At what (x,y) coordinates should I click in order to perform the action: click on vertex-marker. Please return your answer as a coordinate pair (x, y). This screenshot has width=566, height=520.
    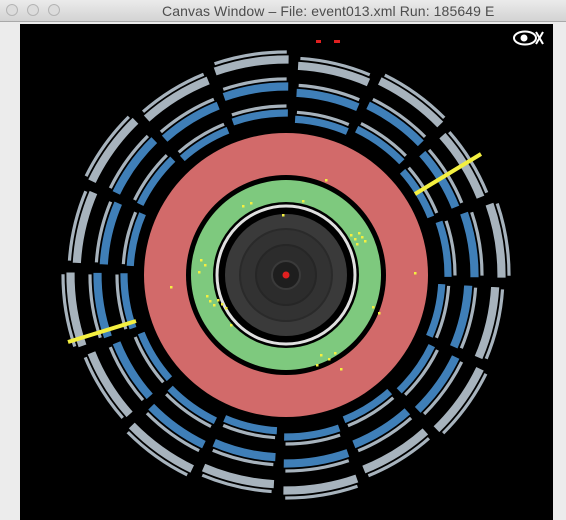
    Looking at the image, I should click on (286, 275).